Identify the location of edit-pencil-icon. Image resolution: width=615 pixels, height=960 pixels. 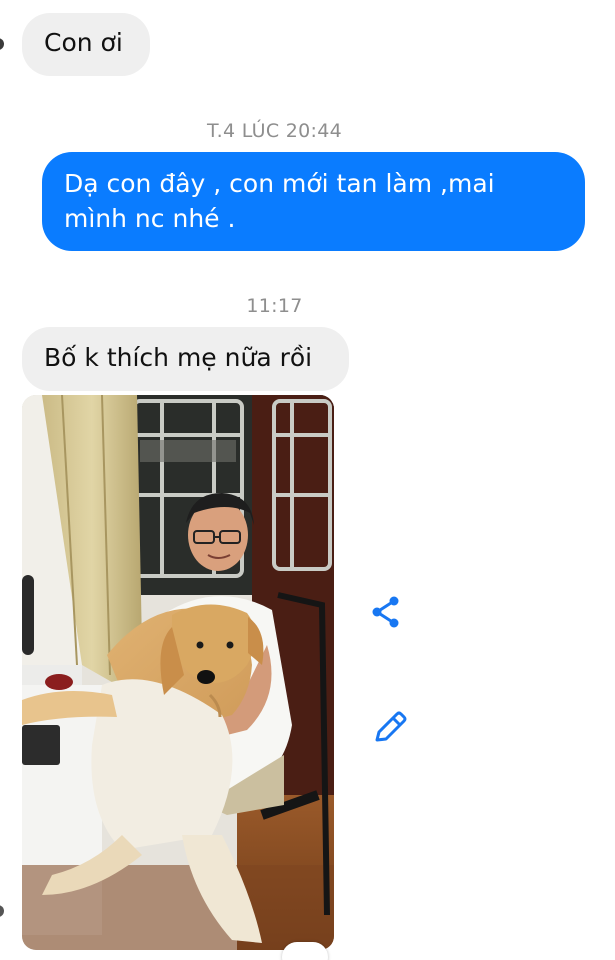
(391, 726).